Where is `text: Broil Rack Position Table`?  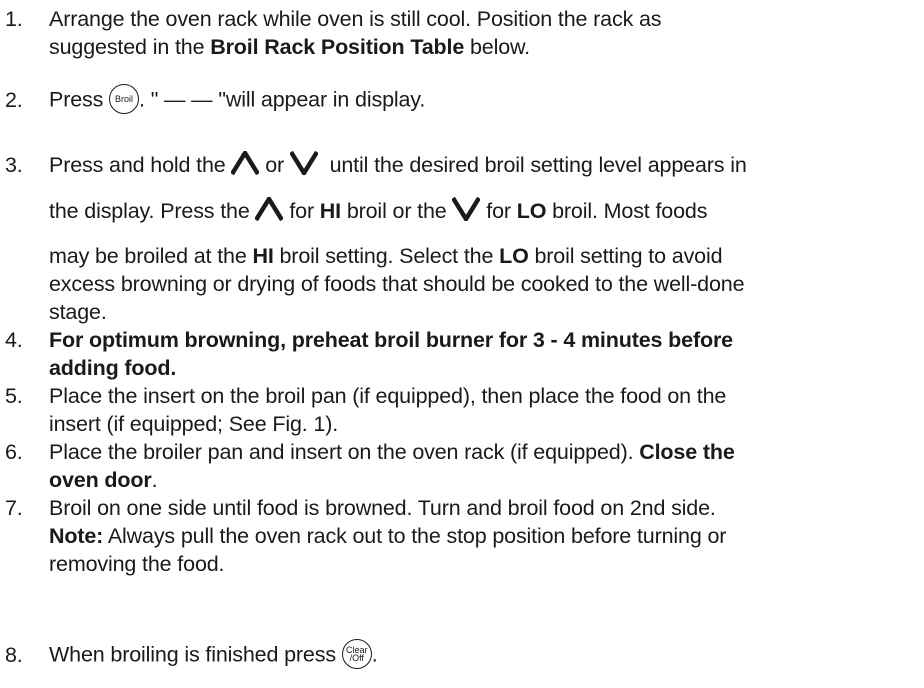
text: Broil Rack Position Table is located at coordinates (337, 47).